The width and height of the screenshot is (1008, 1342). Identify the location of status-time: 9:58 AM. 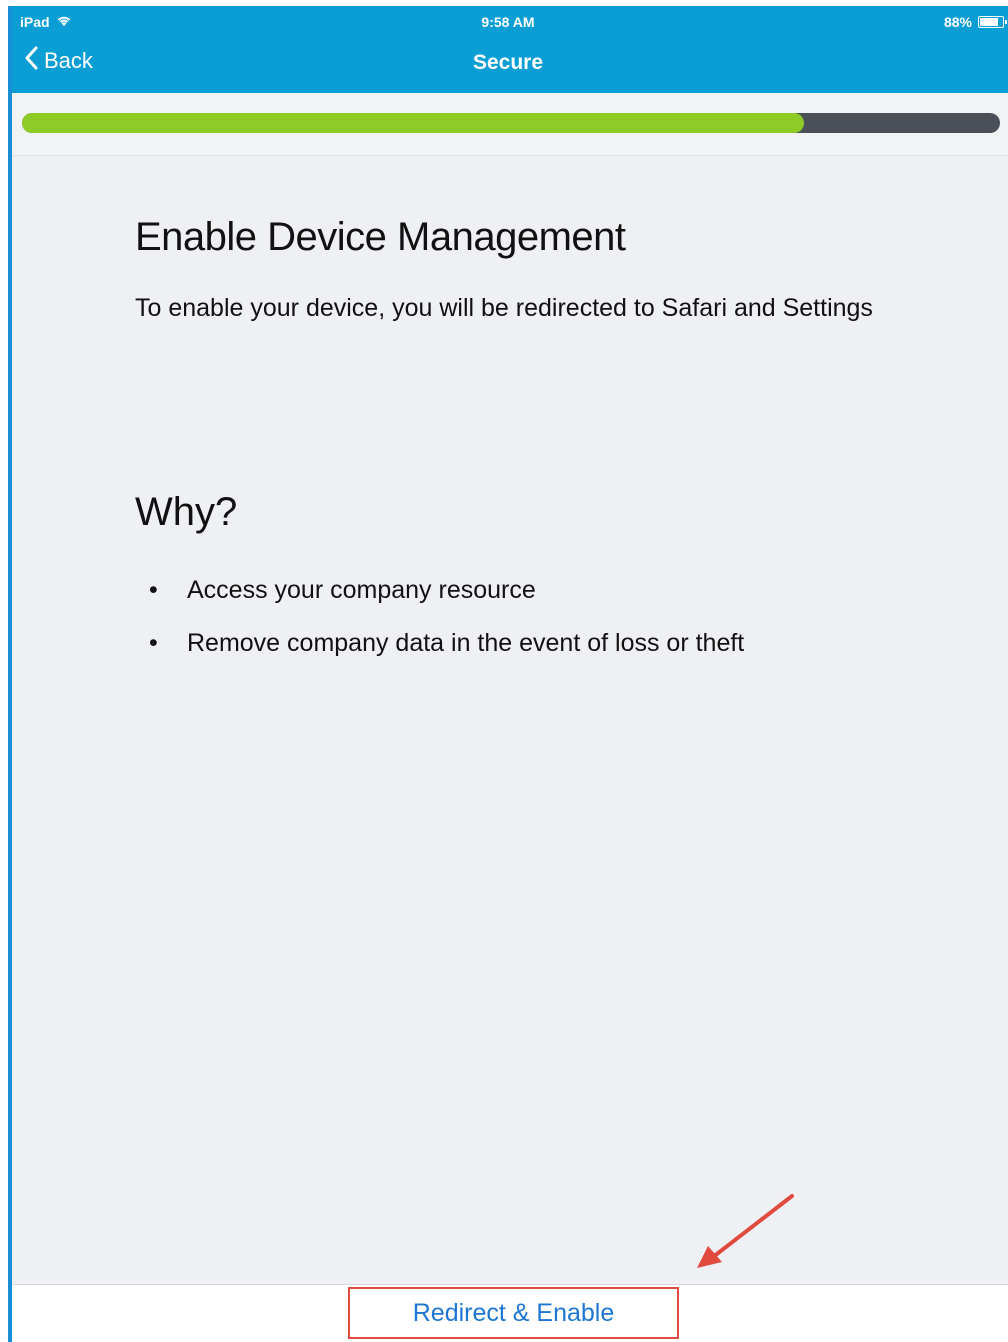
(508, 22).